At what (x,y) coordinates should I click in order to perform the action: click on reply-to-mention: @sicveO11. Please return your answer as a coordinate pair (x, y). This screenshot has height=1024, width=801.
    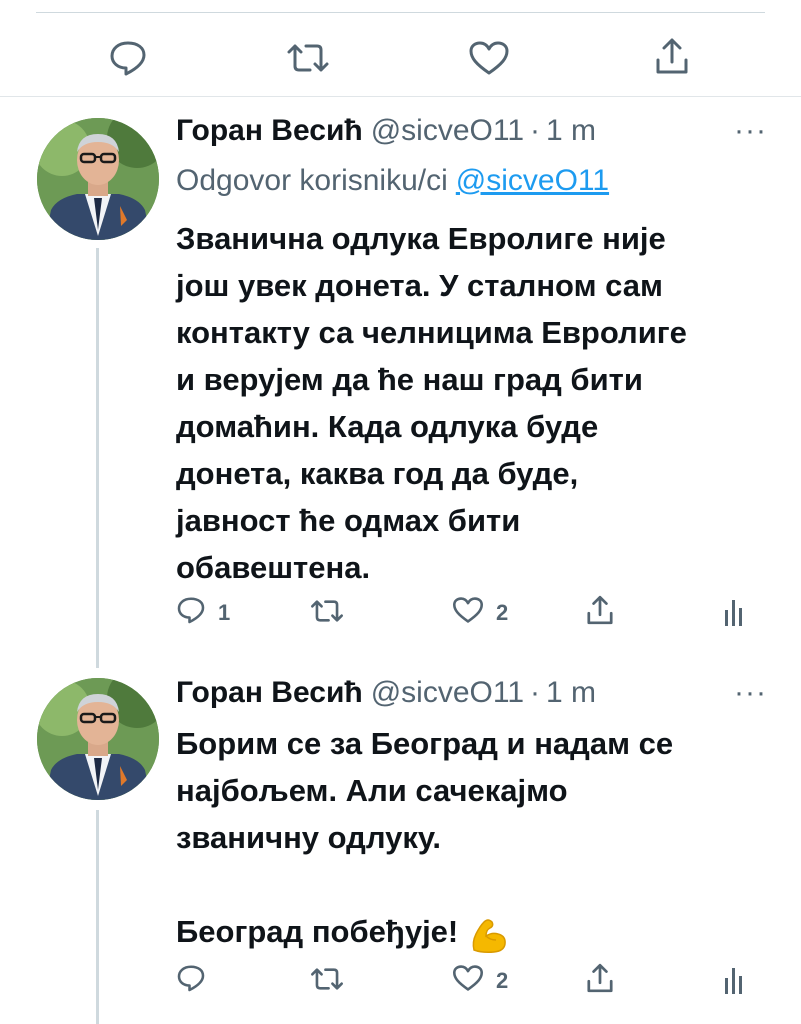
    Looking at the image, I should click on (532, 180).